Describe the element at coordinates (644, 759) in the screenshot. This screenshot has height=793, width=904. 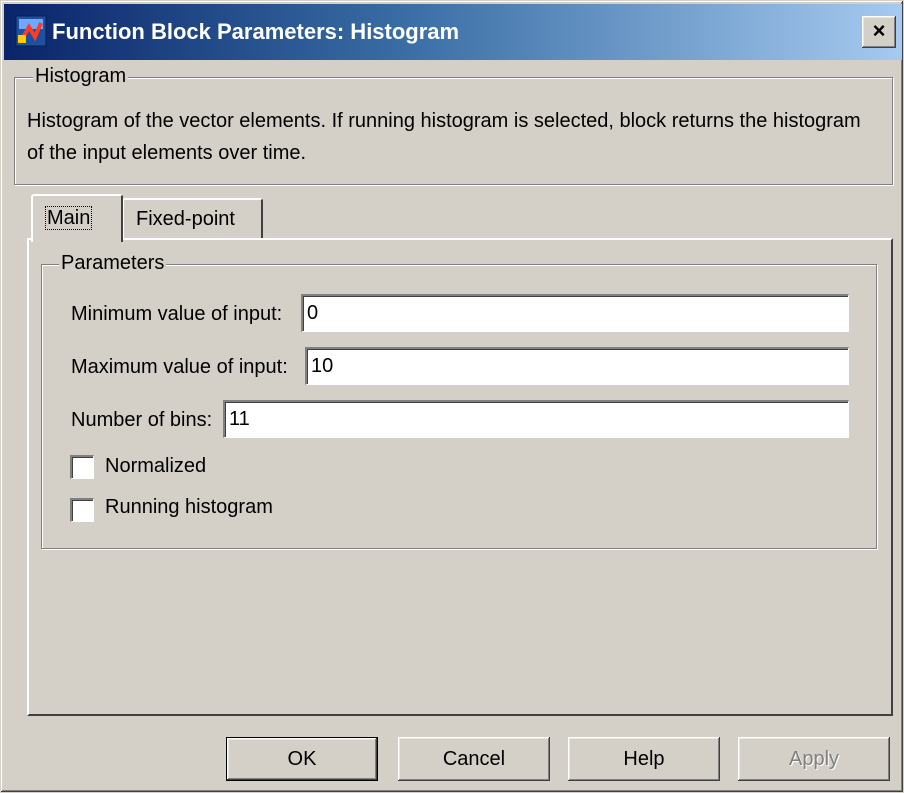
I see `help-button: Help` at that location.